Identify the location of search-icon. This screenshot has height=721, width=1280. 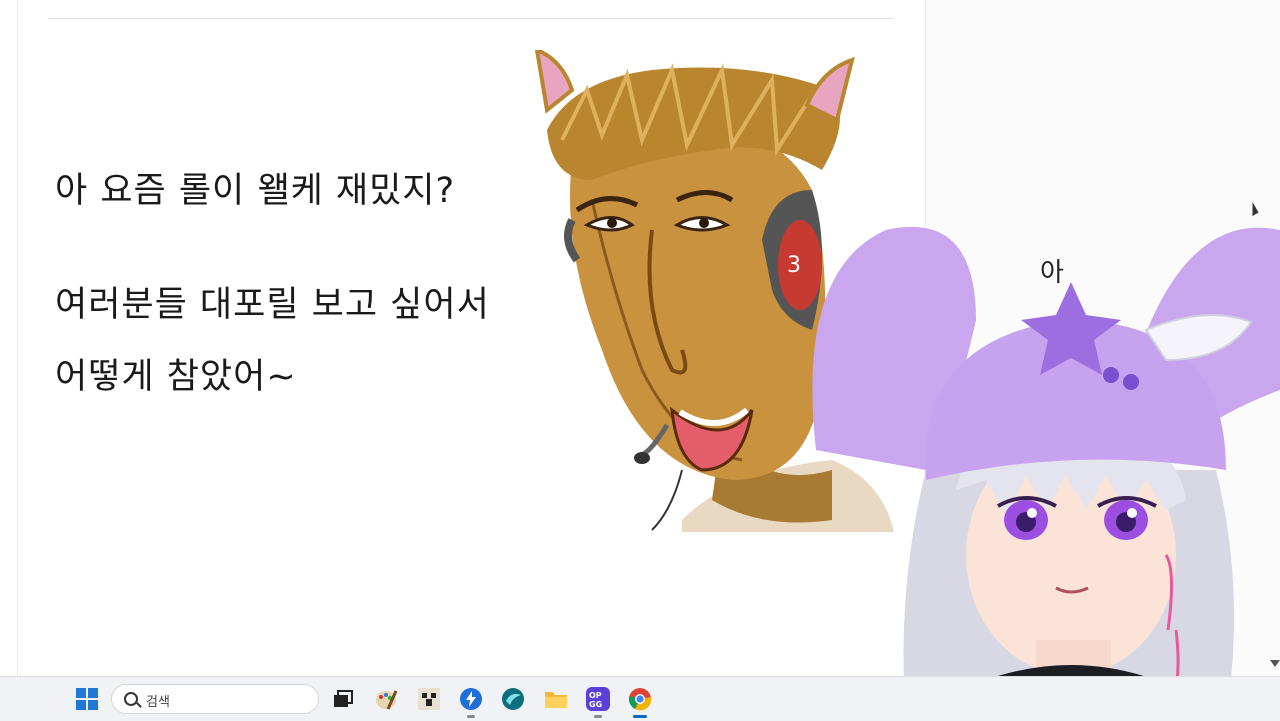
(131, 699).